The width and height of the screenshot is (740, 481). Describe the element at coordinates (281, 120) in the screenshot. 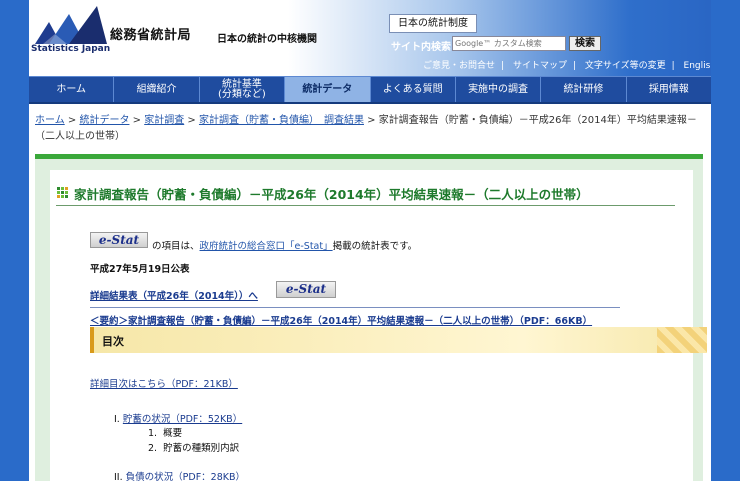

I see `breadcrumb-link-savings-results: 家計調査（貯蓄・負債編） 調査結果` at that location.